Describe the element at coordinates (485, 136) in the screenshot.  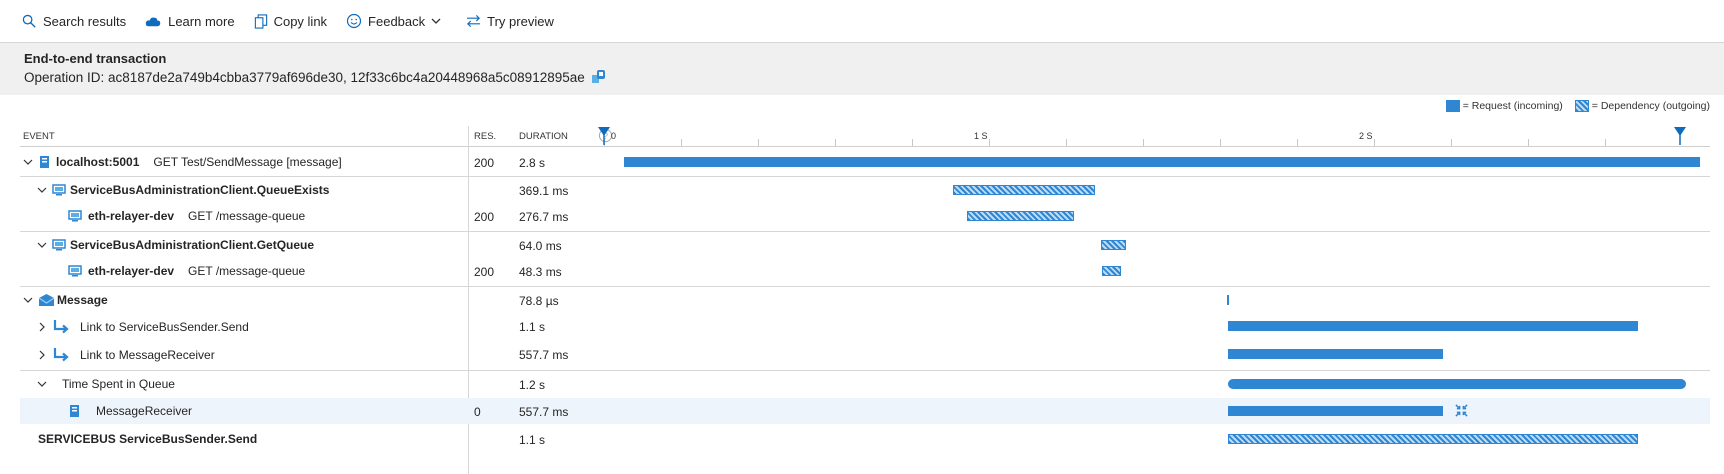
I see `col-res: RES.` at that location.